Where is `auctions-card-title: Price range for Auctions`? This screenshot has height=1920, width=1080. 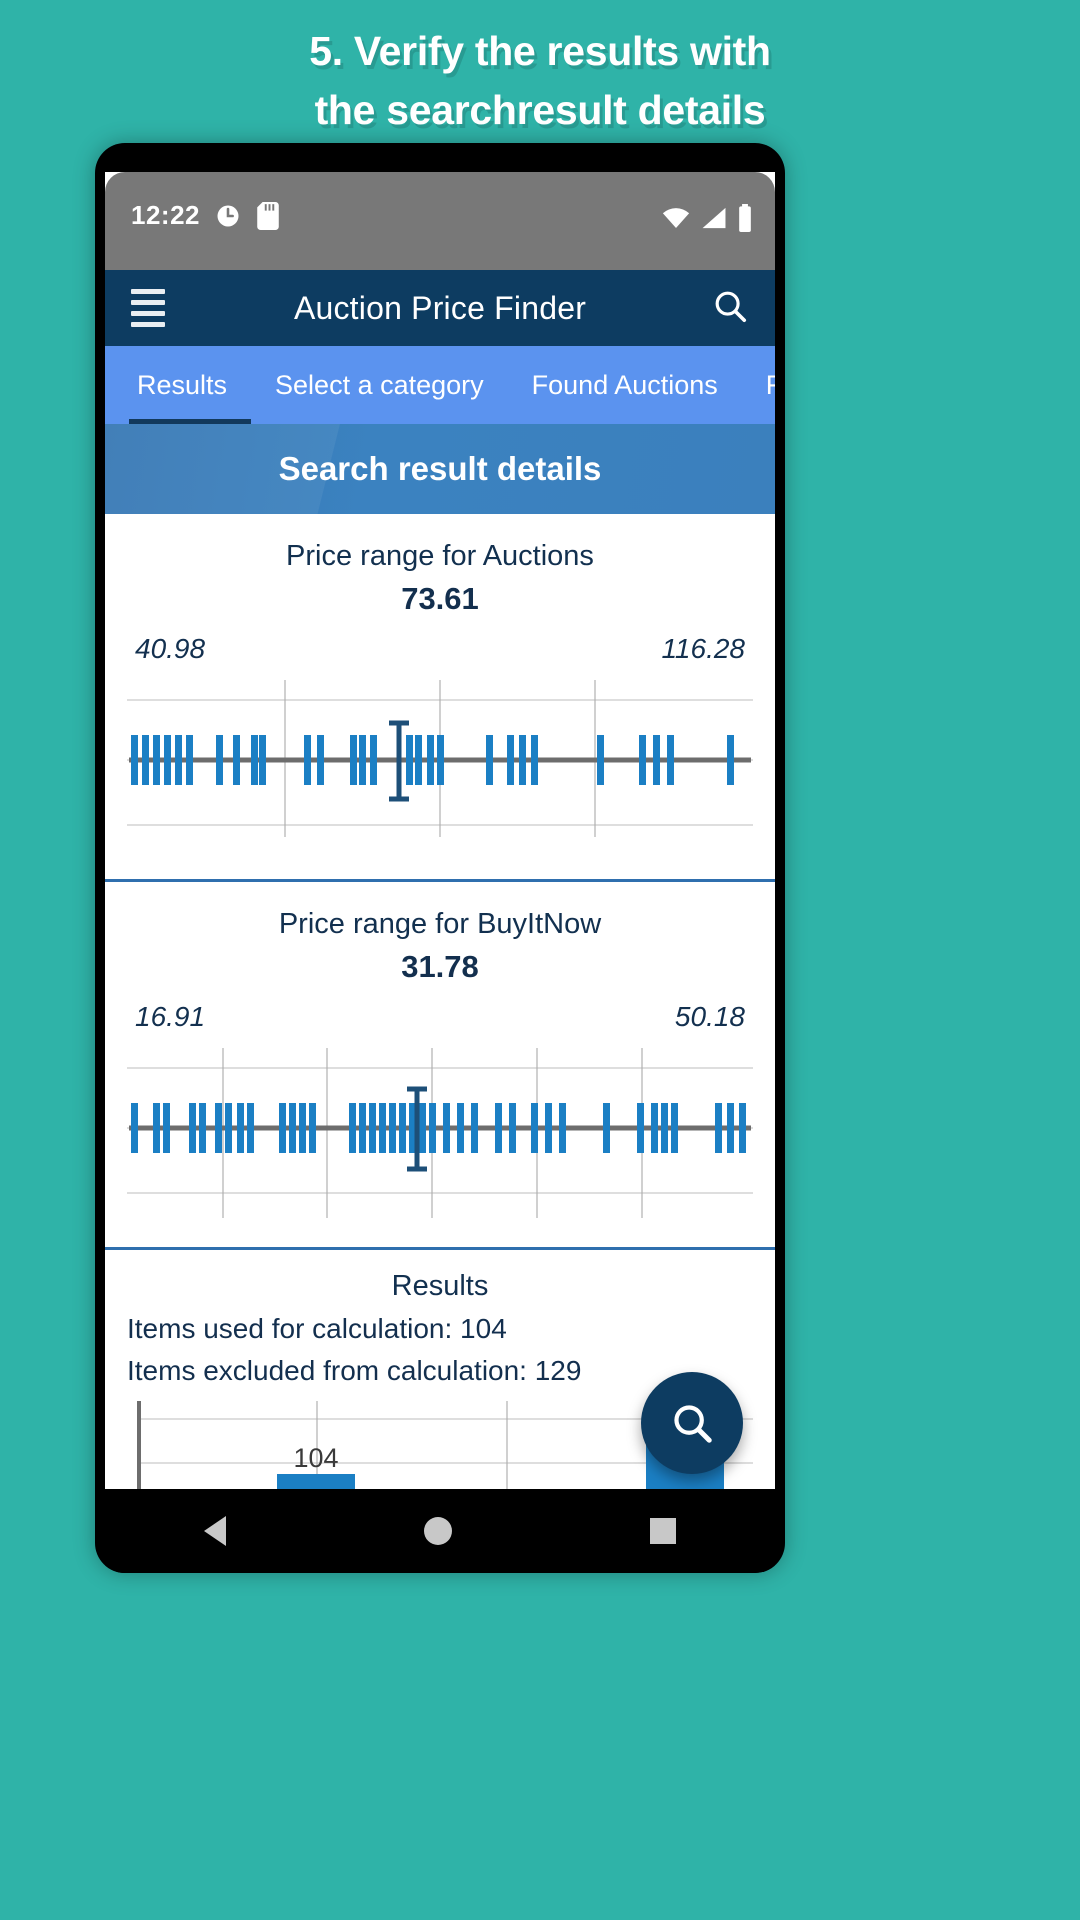
auctions-card-title: Price range for Auctions is located at coordinates (440, 556).